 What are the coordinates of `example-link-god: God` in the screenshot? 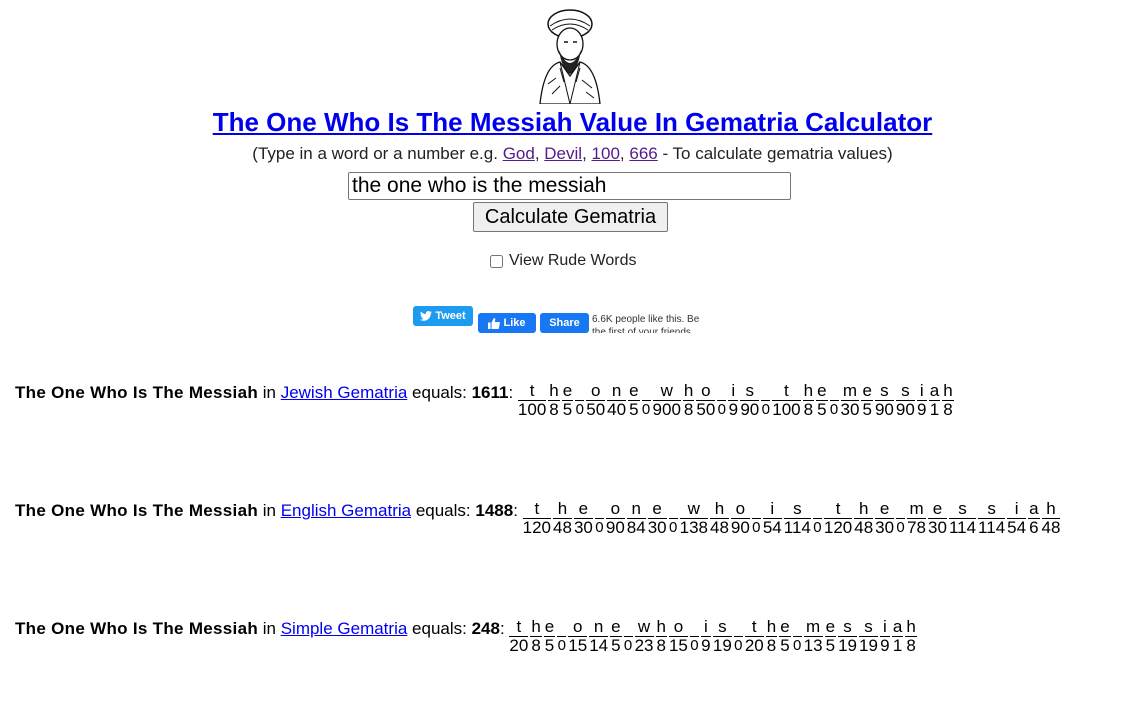 It's located at (519, 153).